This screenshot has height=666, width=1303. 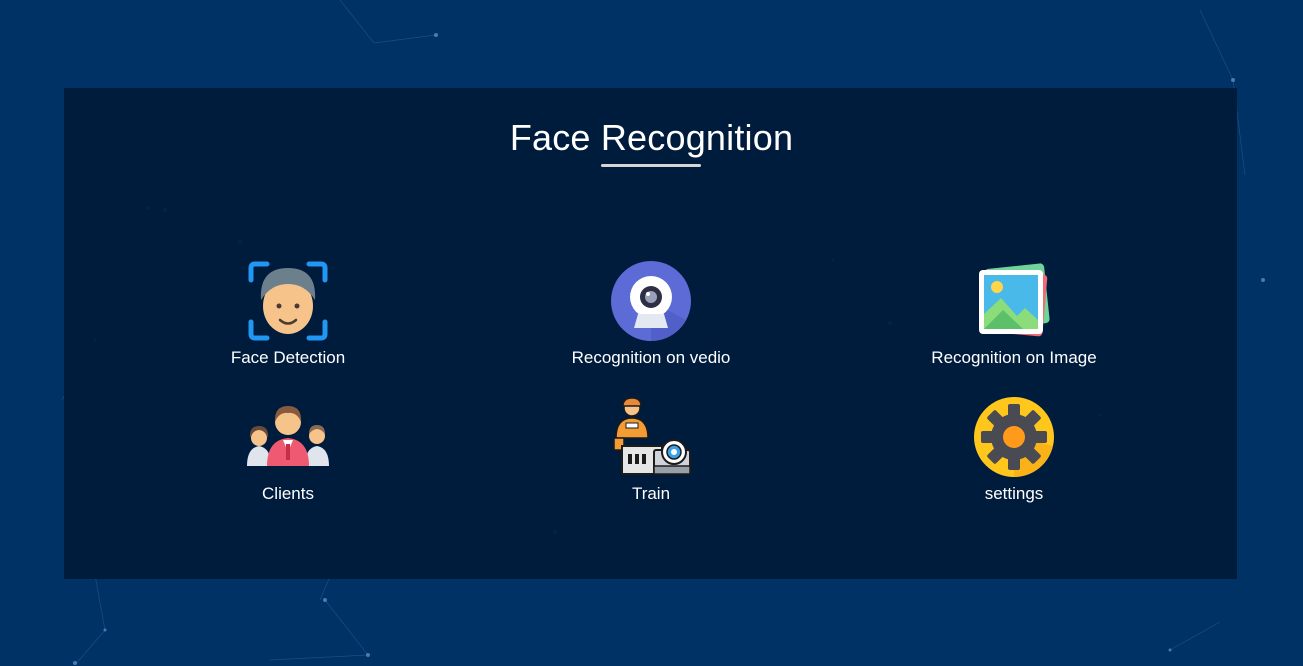 What do you see at coordinates (288, 357) in the screenshot?
I see `menu-item-label: Face Detection` at bounding box center [288, 357].